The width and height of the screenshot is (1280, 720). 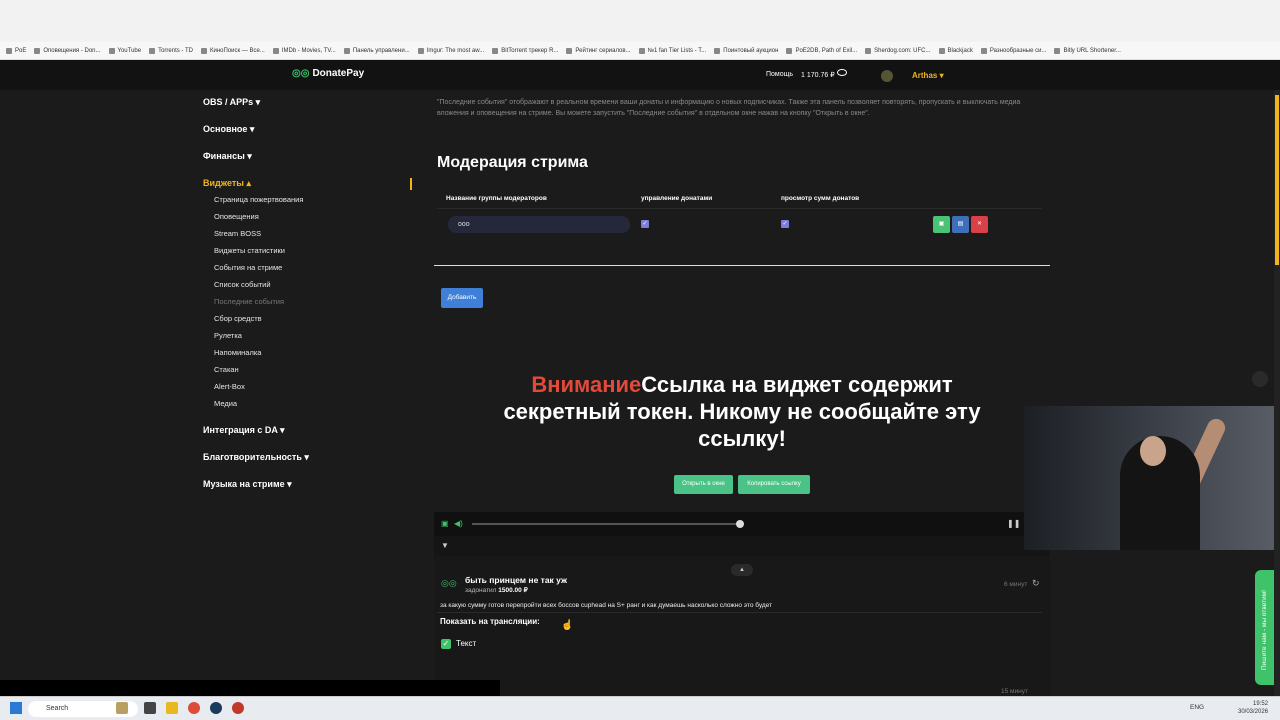 I want to click on donatepay-icon: ◎◎, so click(x=449, y=583).